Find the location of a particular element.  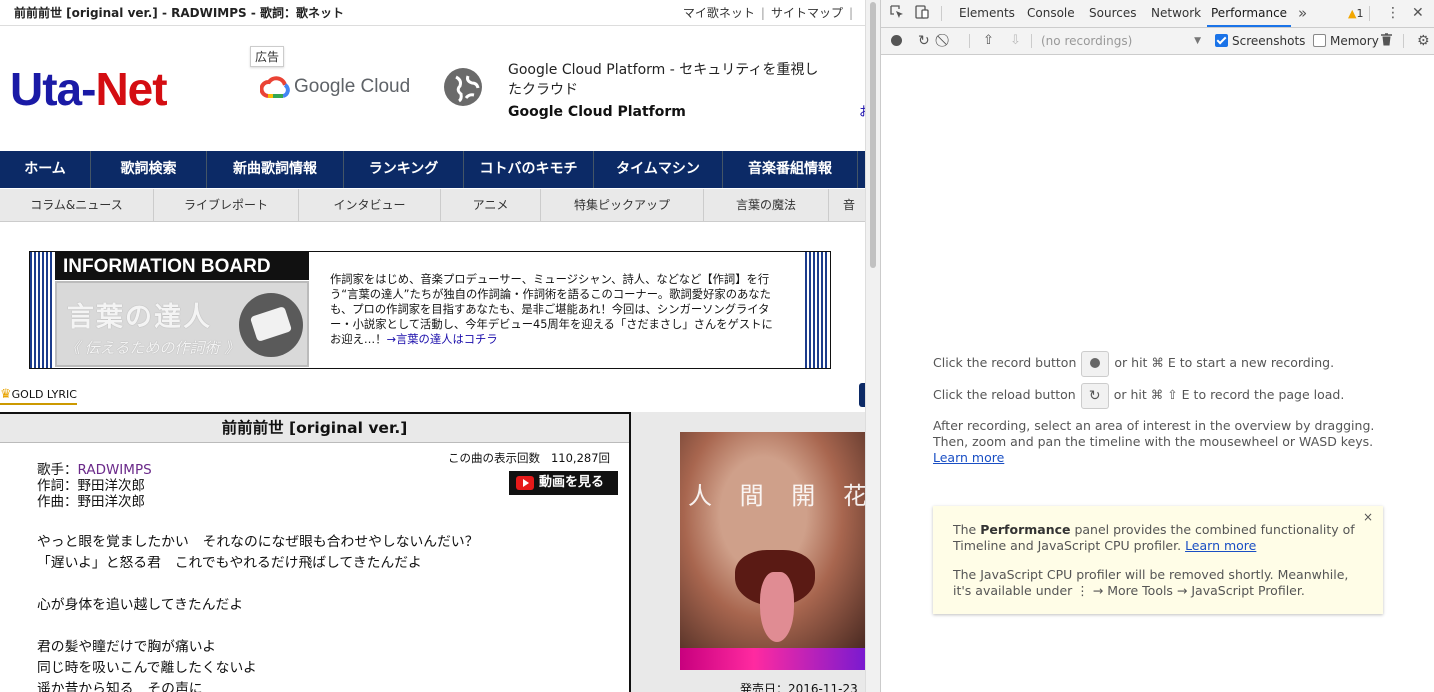

tab-elements: Elements is located at coordinates (987, 13).